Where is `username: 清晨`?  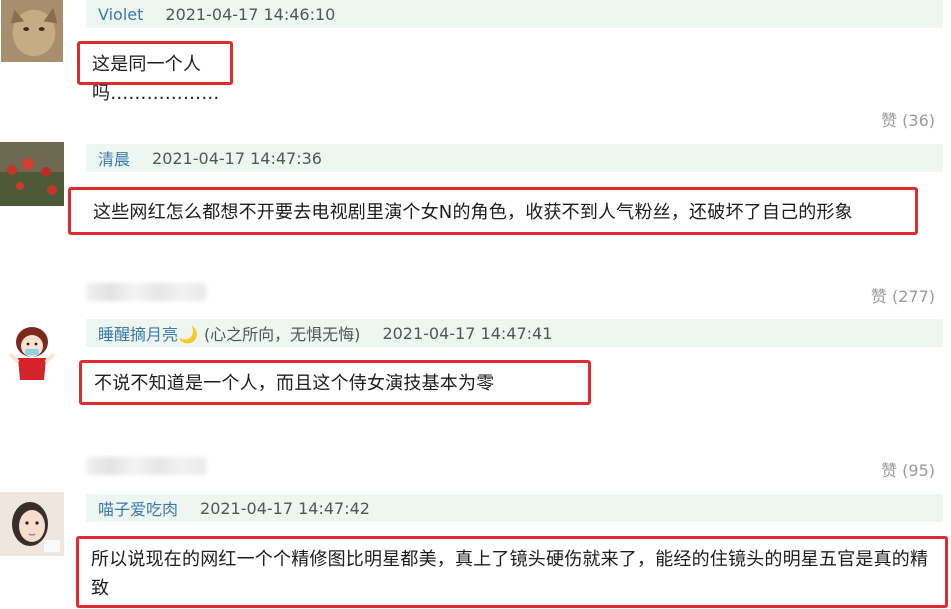 username: 清晨 is located at coordinates (114, 158).